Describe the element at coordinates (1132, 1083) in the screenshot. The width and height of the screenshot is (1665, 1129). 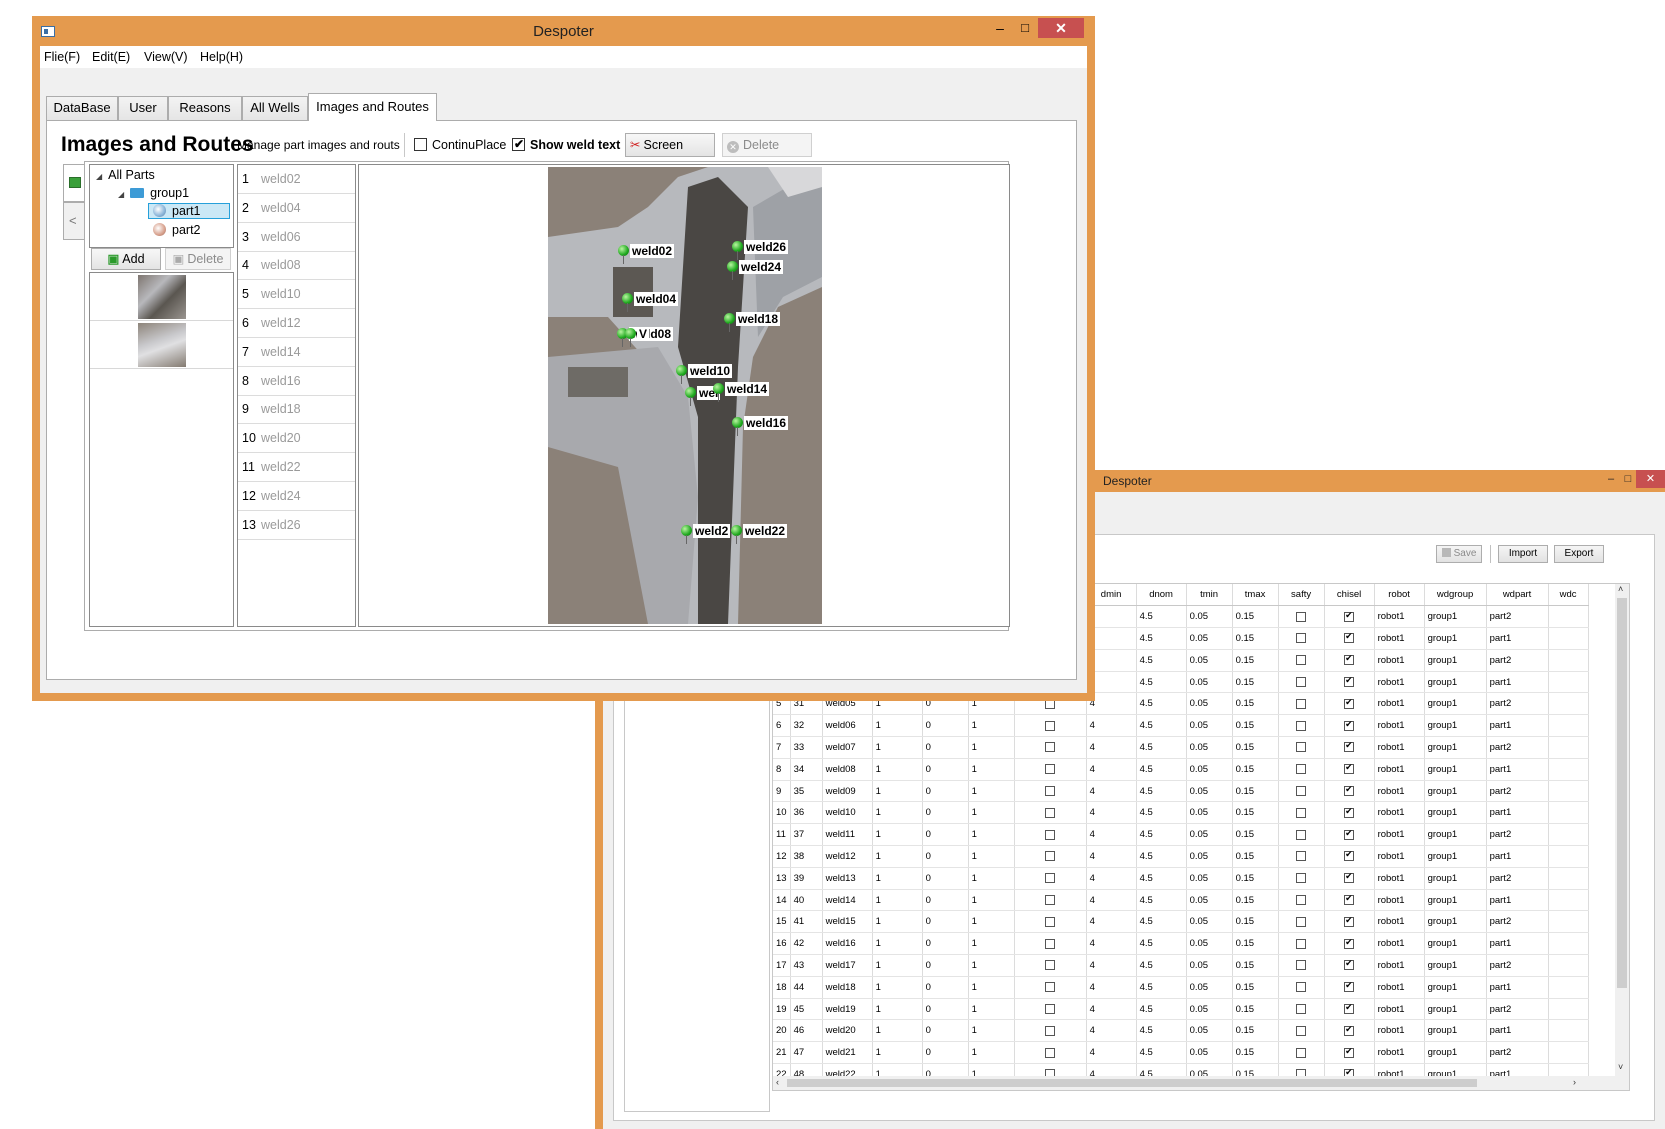
I see `horizontal-scroll-thumb` at that location.